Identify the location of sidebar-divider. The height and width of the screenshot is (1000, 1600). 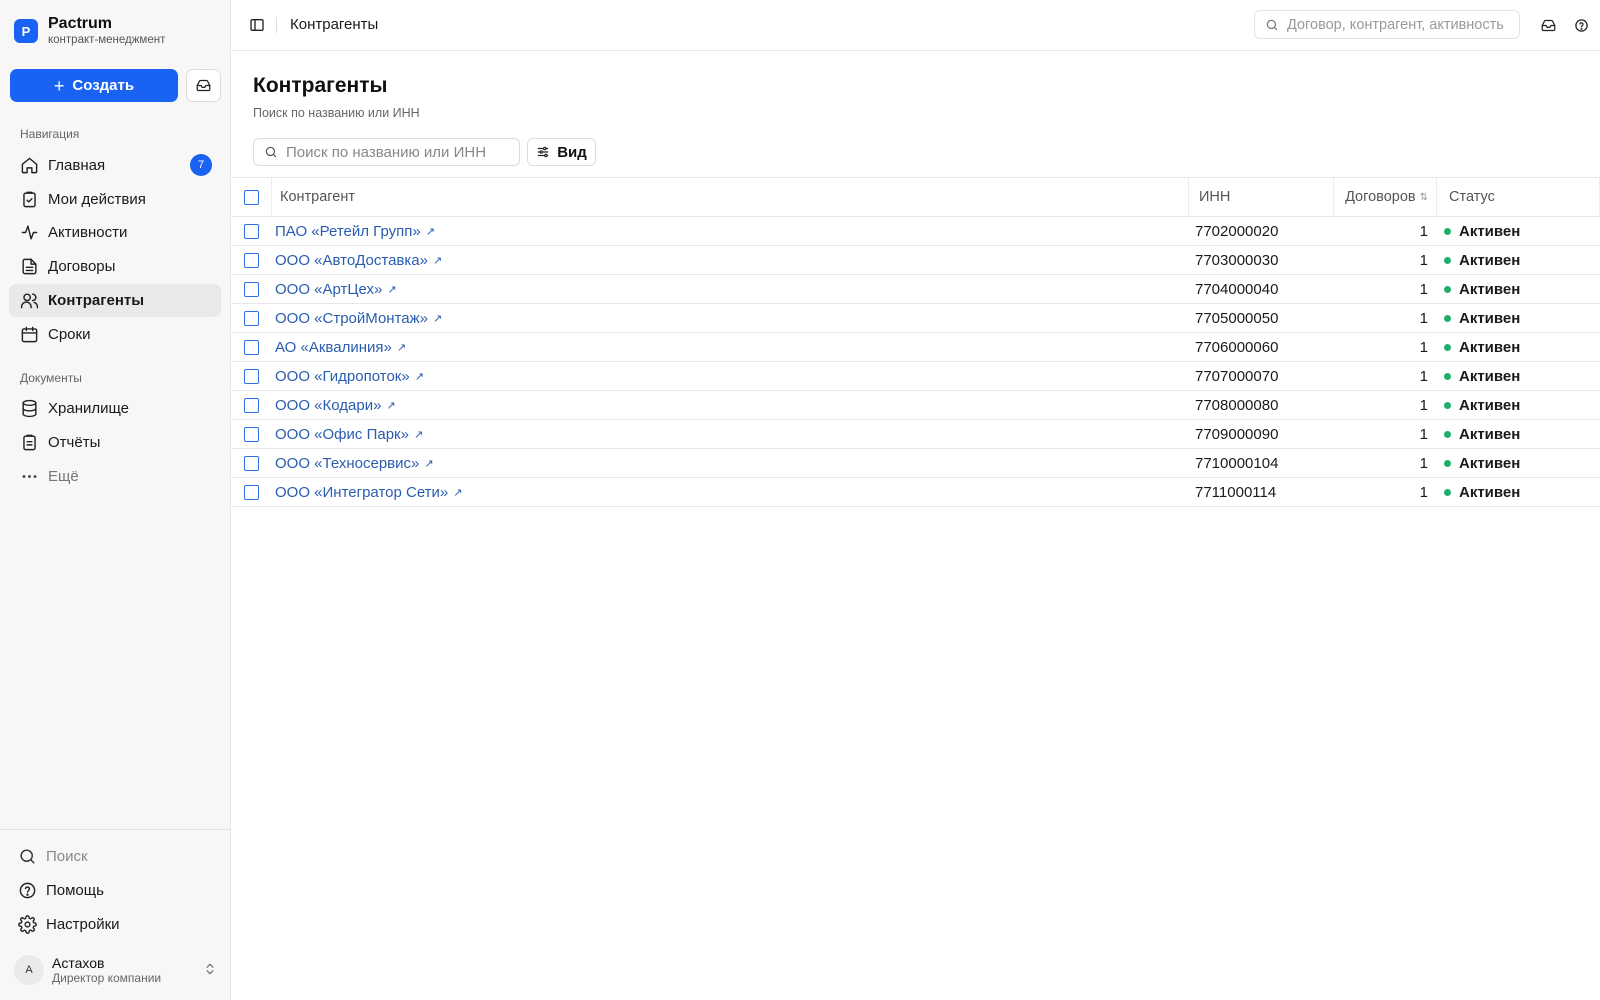
(115, 829).